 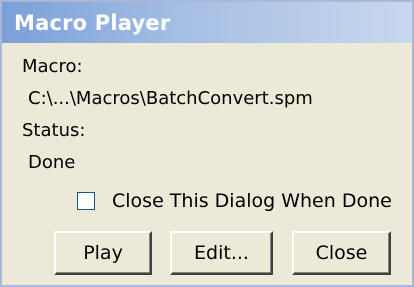 What do you see at coordinates (92, 22) in the screenshot?
I see `dialog-title: Macro Player` at bounding box center [92, 22].